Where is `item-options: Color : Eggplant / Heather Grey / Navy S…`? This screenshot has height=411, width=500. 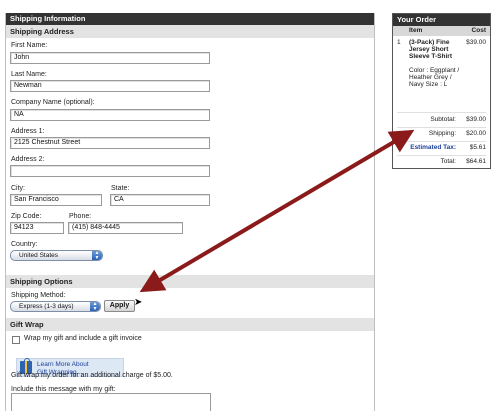
item-options: Color : Eggplant / Heather Grey / Navy S… is located at coordinates (434, 77).